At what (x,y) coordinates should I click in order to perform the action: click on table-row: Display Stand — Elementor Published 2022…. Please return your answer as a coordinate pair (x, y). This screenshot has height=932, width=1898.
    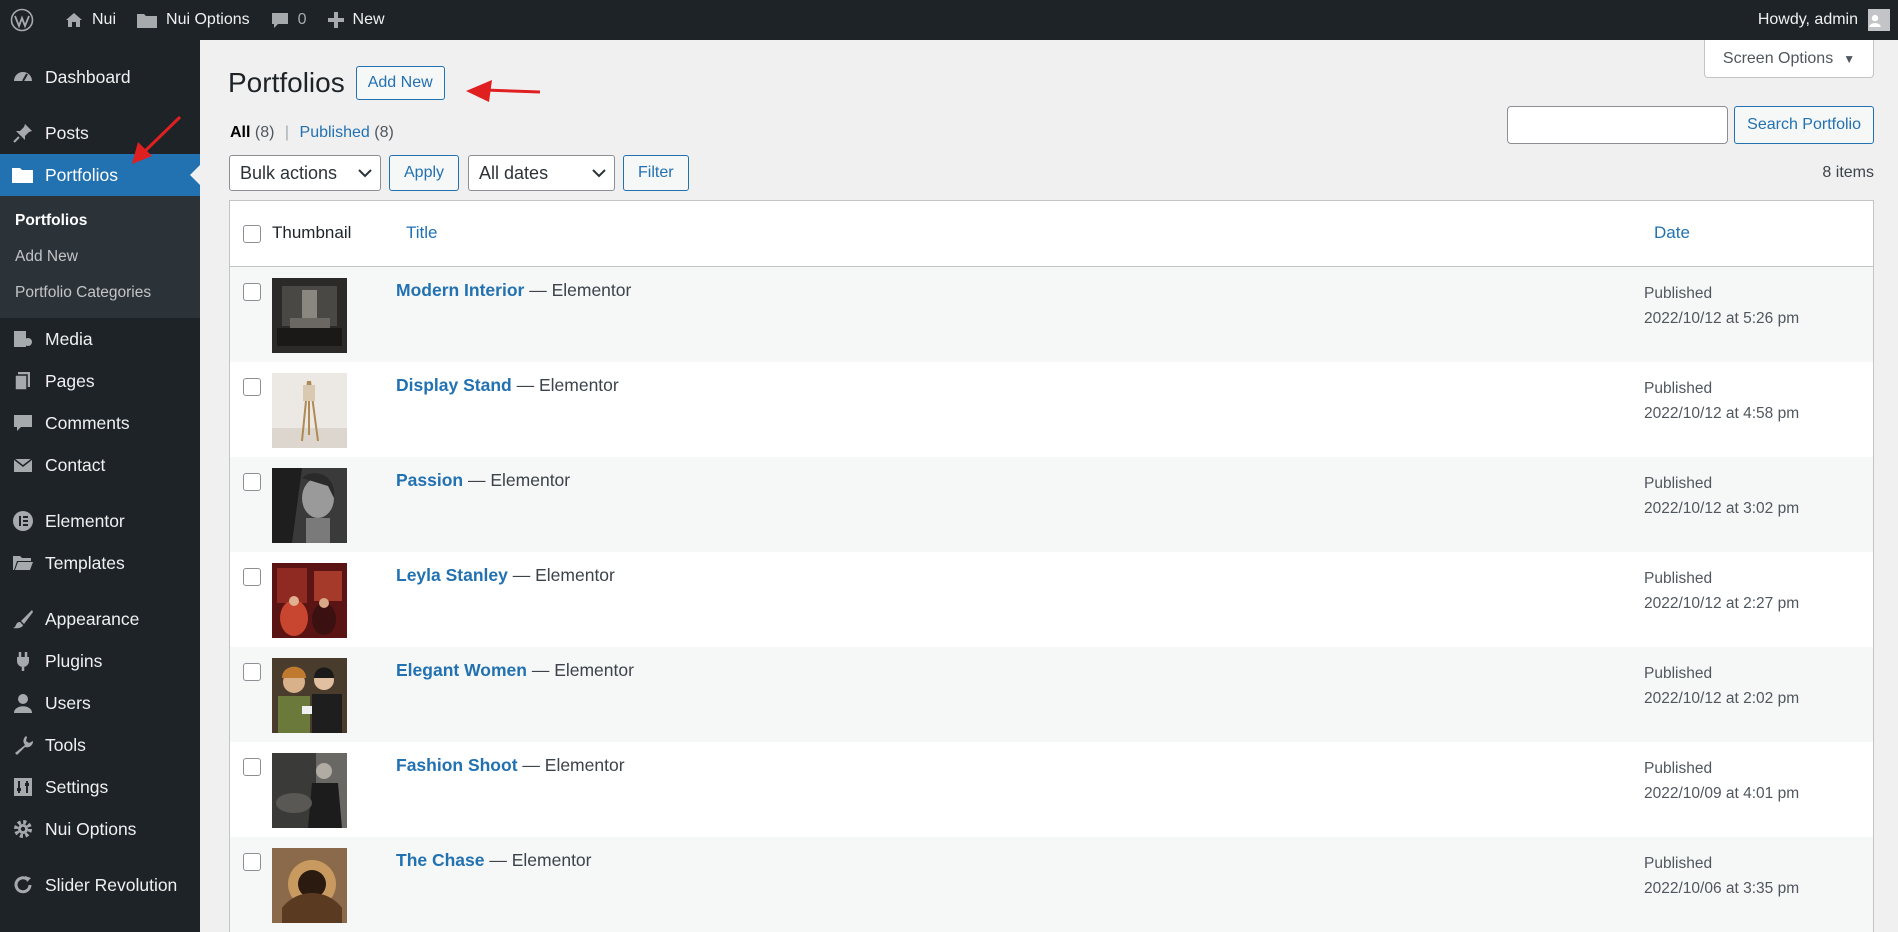
    Looking at the image, I should click on (1051, 409).